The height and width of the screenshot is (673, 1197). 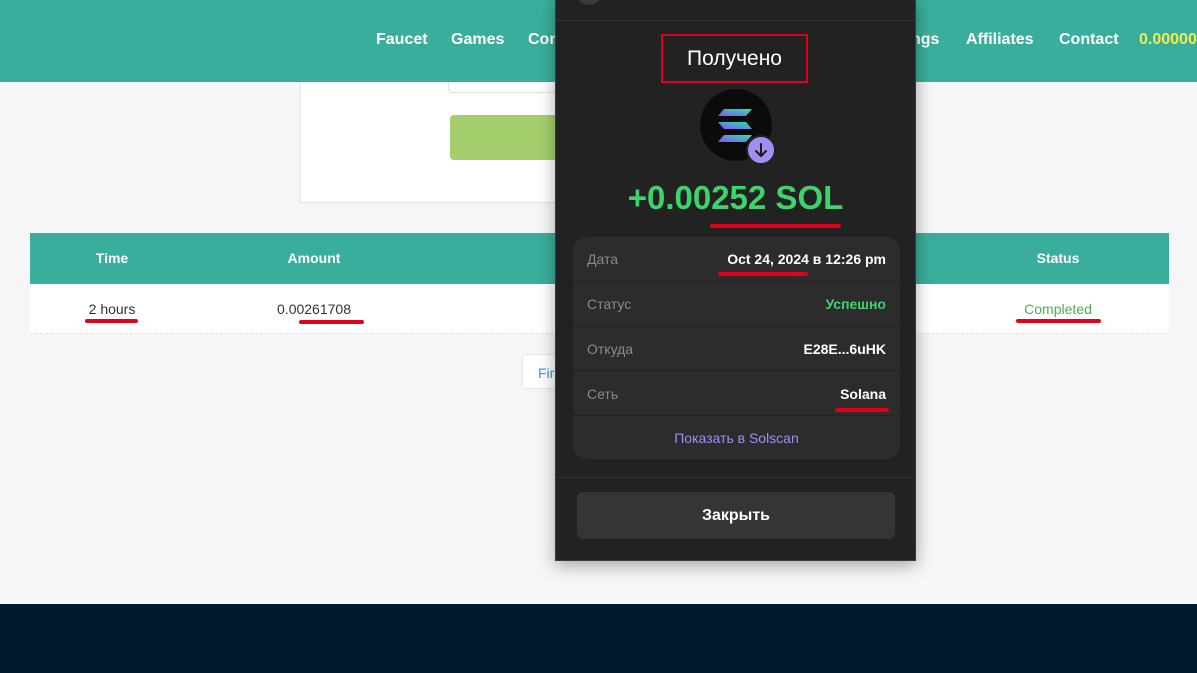 I want to click on highlight-underline-amount, so click(x=331, y=322).